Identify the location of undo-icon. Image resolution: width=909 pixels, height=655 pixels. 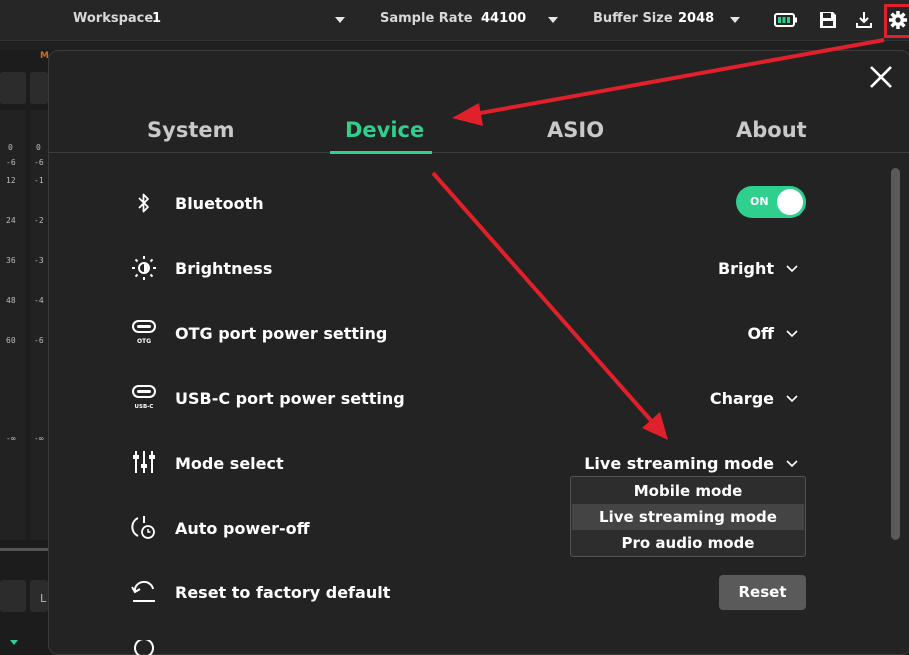
(144, 592).